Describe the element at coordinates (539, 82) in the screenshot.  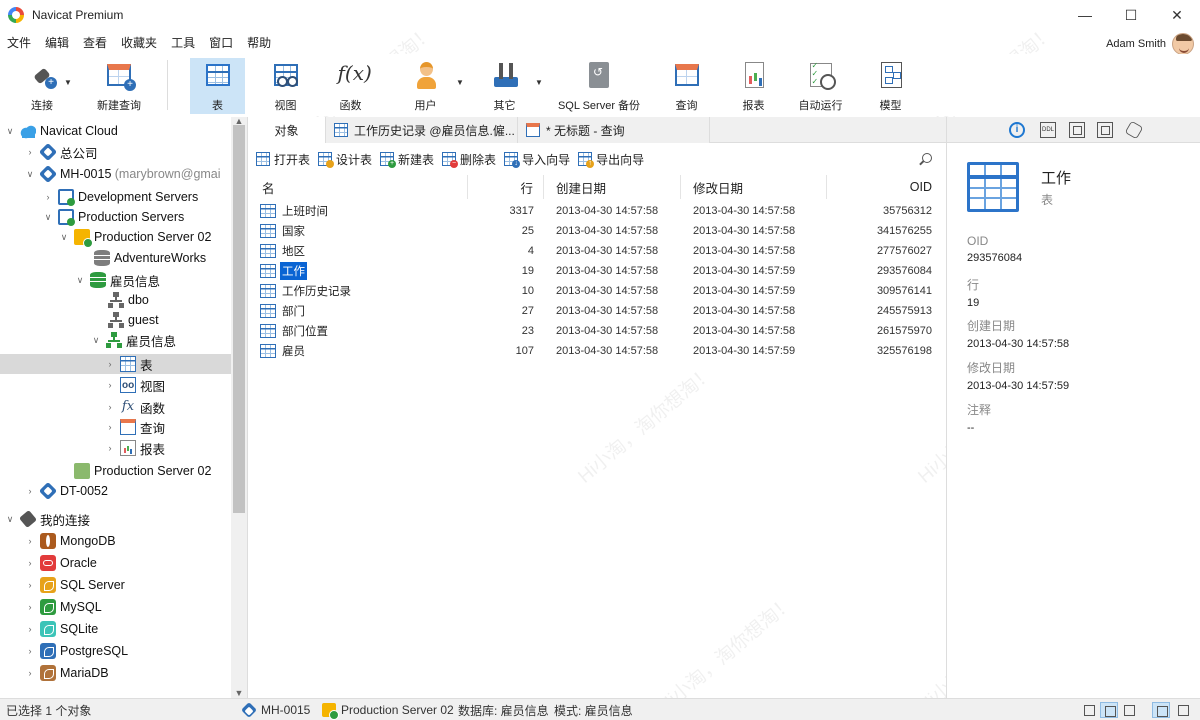
I see `other-dropdown-icon: ▼` at that location.